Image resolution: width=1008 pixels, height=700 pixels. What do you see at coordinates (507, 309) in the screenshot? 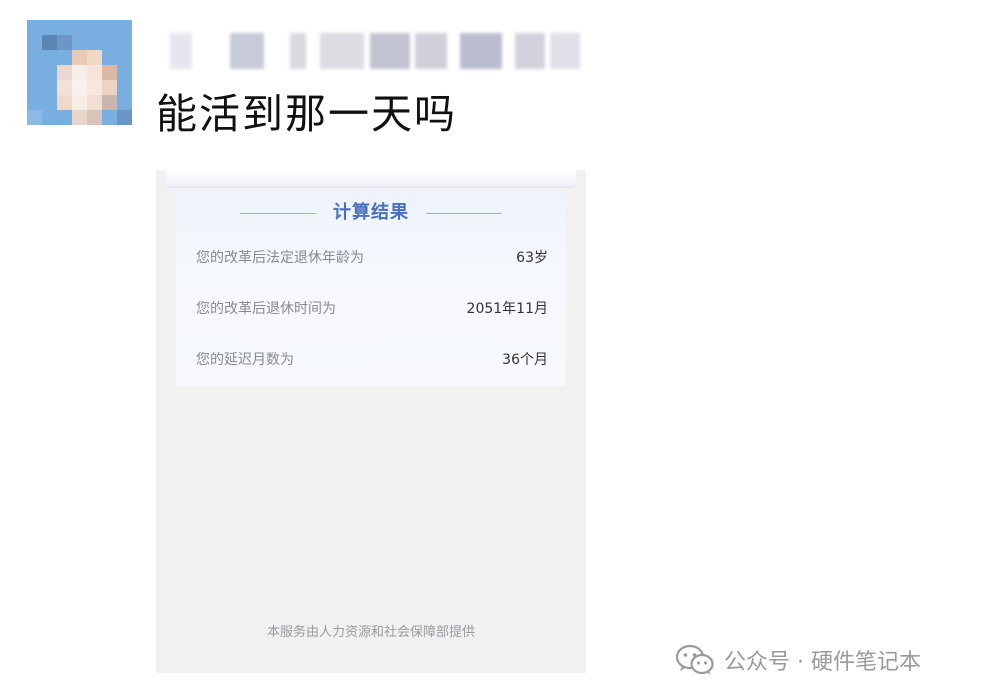
I see `row-value: 2051年11月` at bounding box center [507, 309].